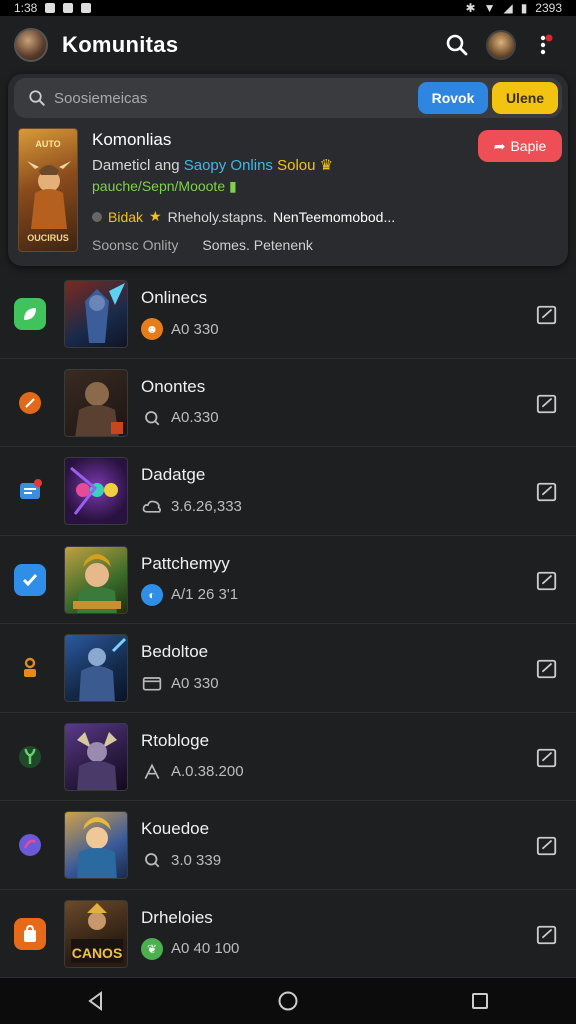 This screenshot has height=1024, width=576. What do you see at coordinates (30, 314) in the screenshot?
I see `leaf-icon` at bounding box center [30, 314].